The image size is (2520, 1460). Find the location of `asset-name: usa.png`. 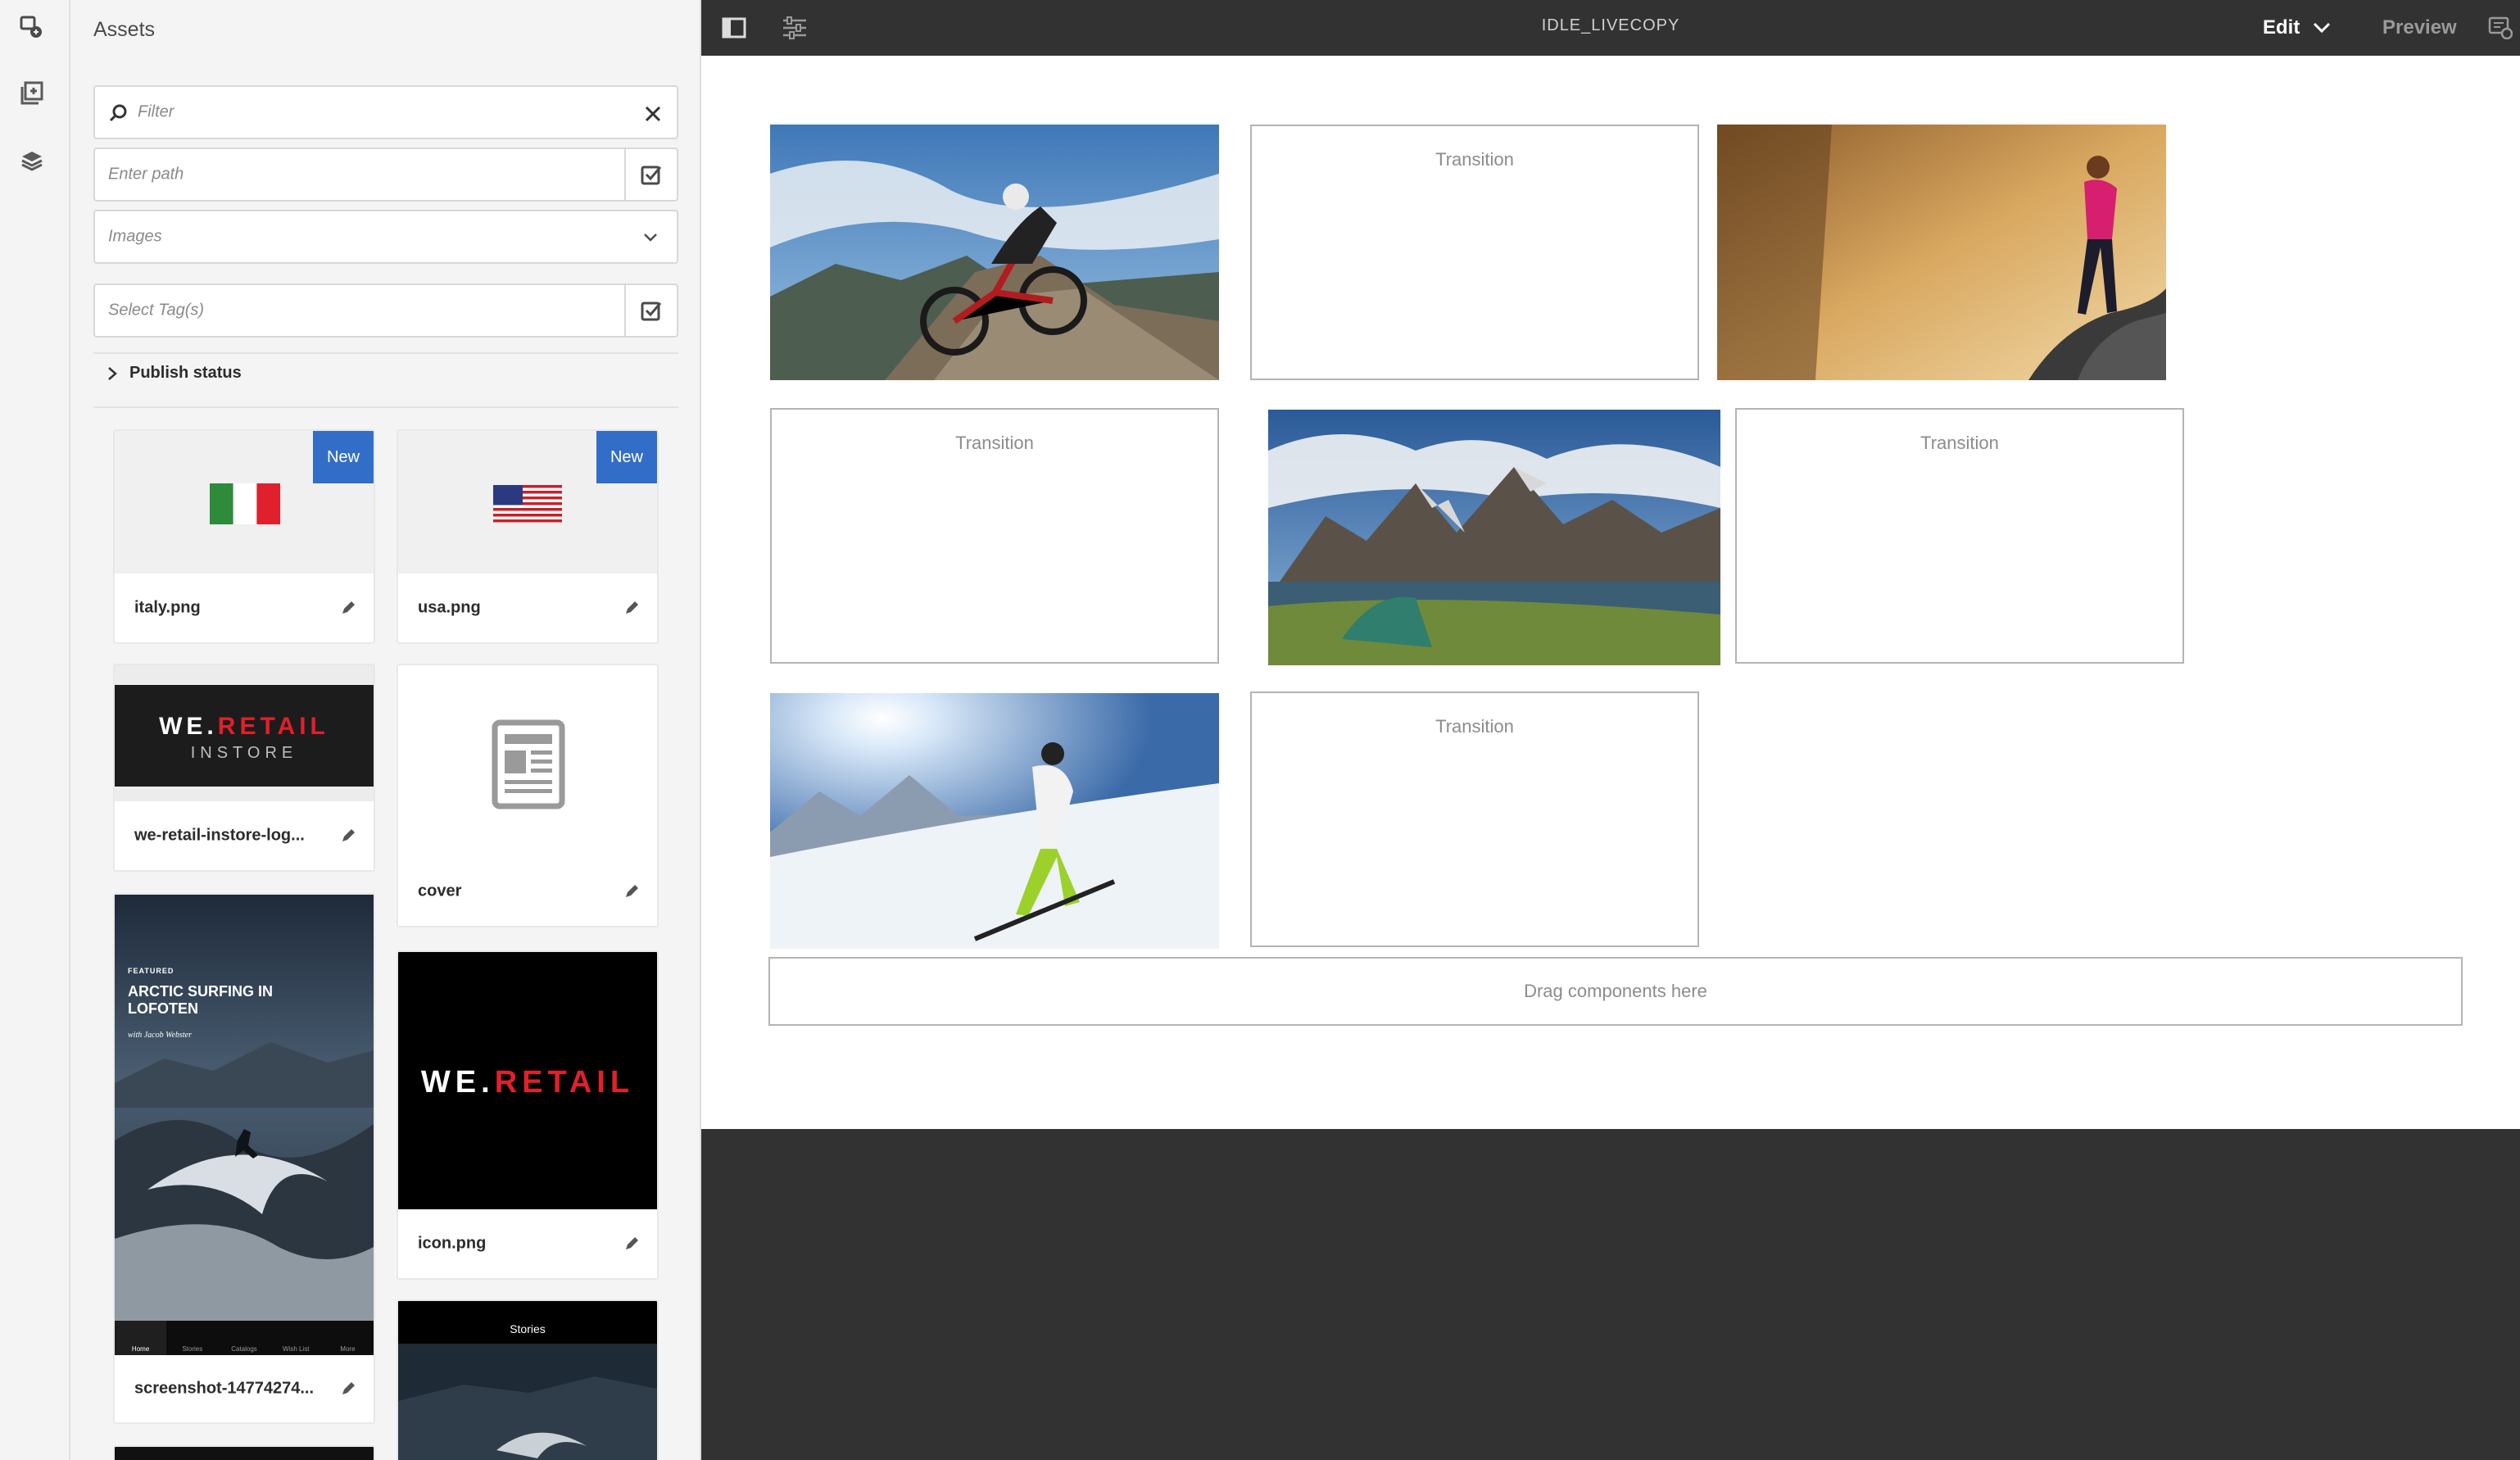

asset-name: usa.png is located at coordinates (450, 607).